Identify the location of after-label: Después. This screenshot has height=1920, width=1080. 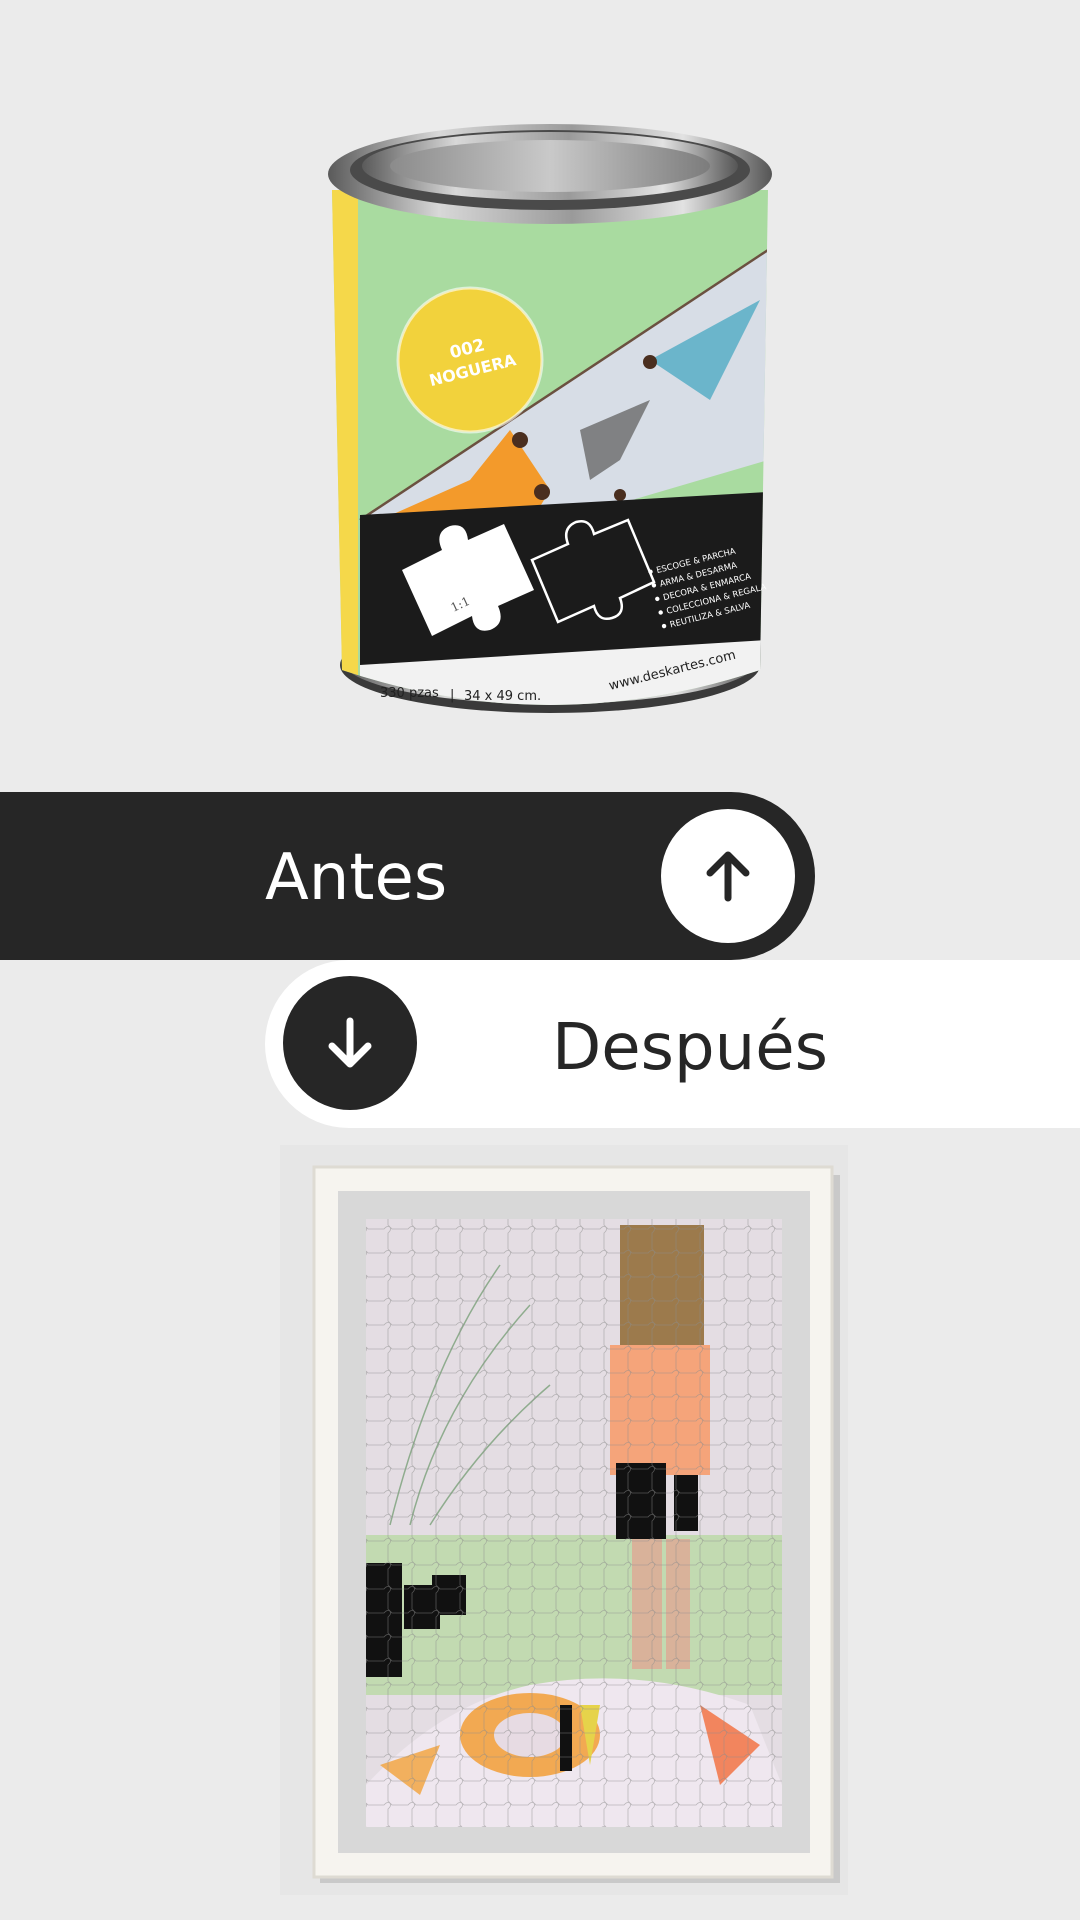
(690, 1048).